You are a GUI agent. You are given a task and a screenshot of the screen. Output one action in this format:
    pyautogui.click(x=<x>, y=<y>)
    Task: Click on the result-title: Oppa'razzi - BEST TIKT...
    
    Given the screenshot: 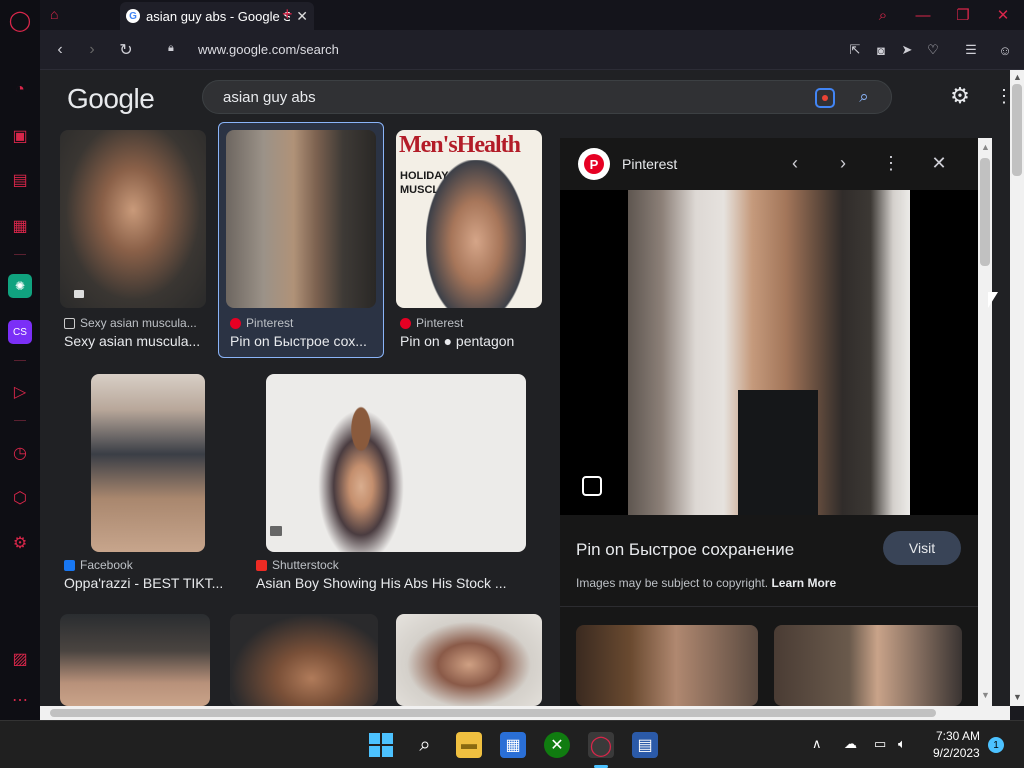 What is the action you would take?
    pyautogui.click(x=149, y=583)
    